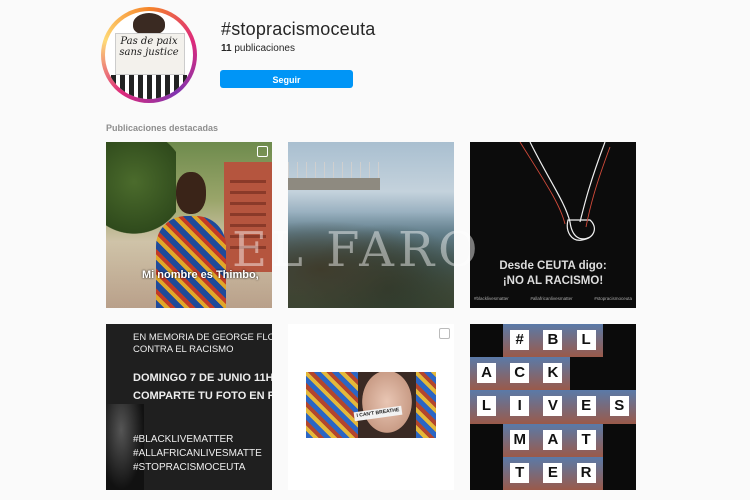  I want to click on letter-card: S, so click(619, 406).